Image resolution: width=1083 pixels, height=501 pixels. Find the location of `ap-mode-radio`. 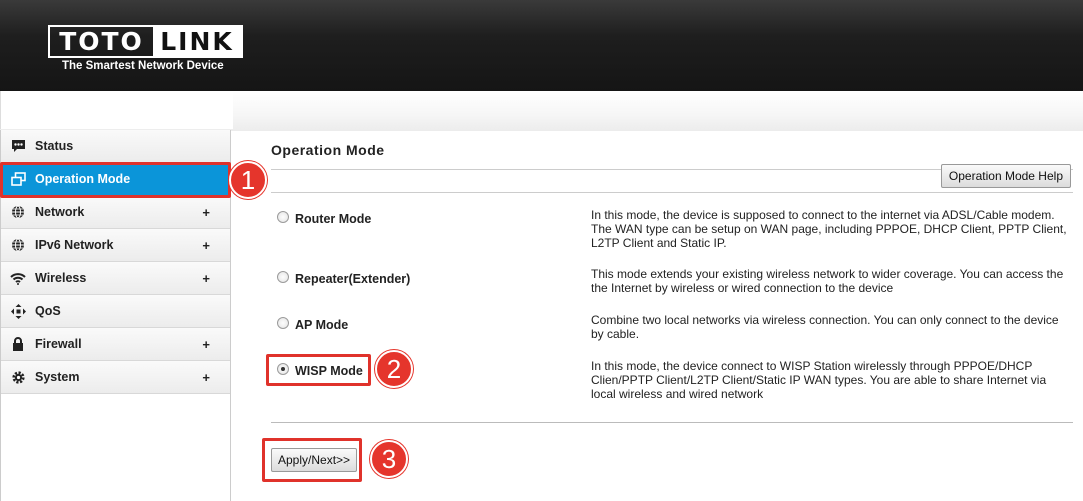

ap-mode-radio is located at coordinates (283, 323).